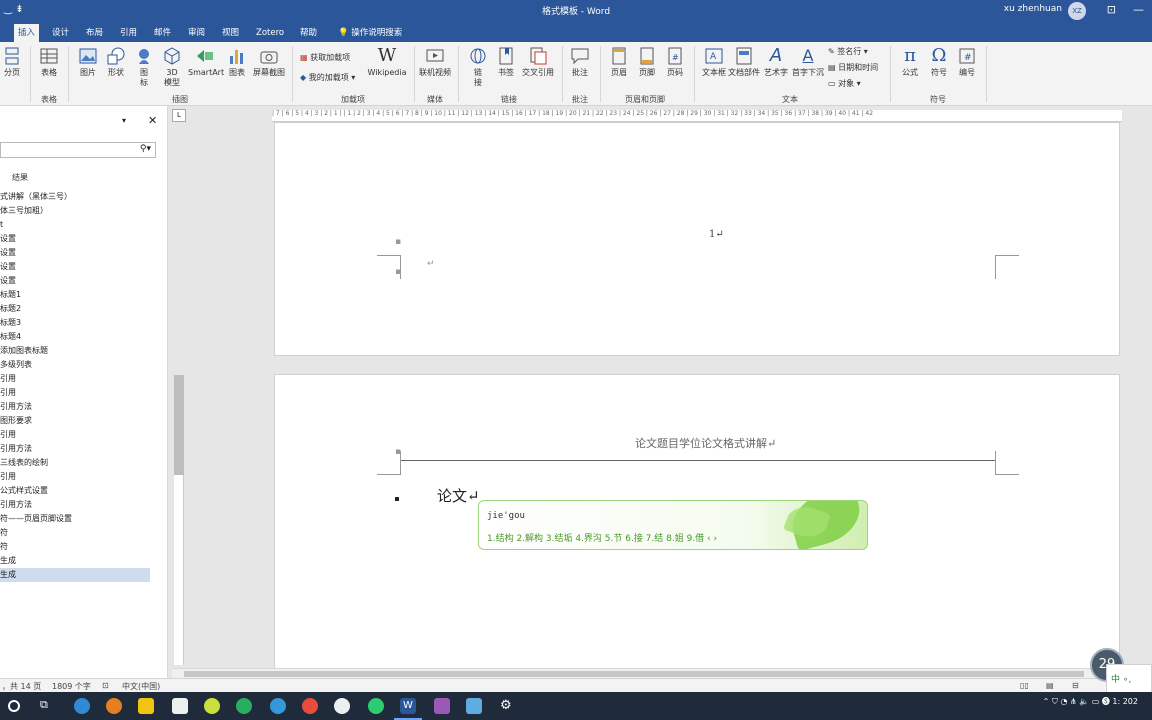  I want to click on vertical-ruler, so click(179, 520).